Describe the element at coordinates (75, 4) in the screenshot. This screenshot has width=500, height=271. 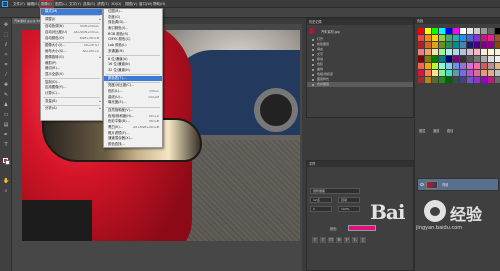
I see `menu-item: 文字(Y)` at that location.